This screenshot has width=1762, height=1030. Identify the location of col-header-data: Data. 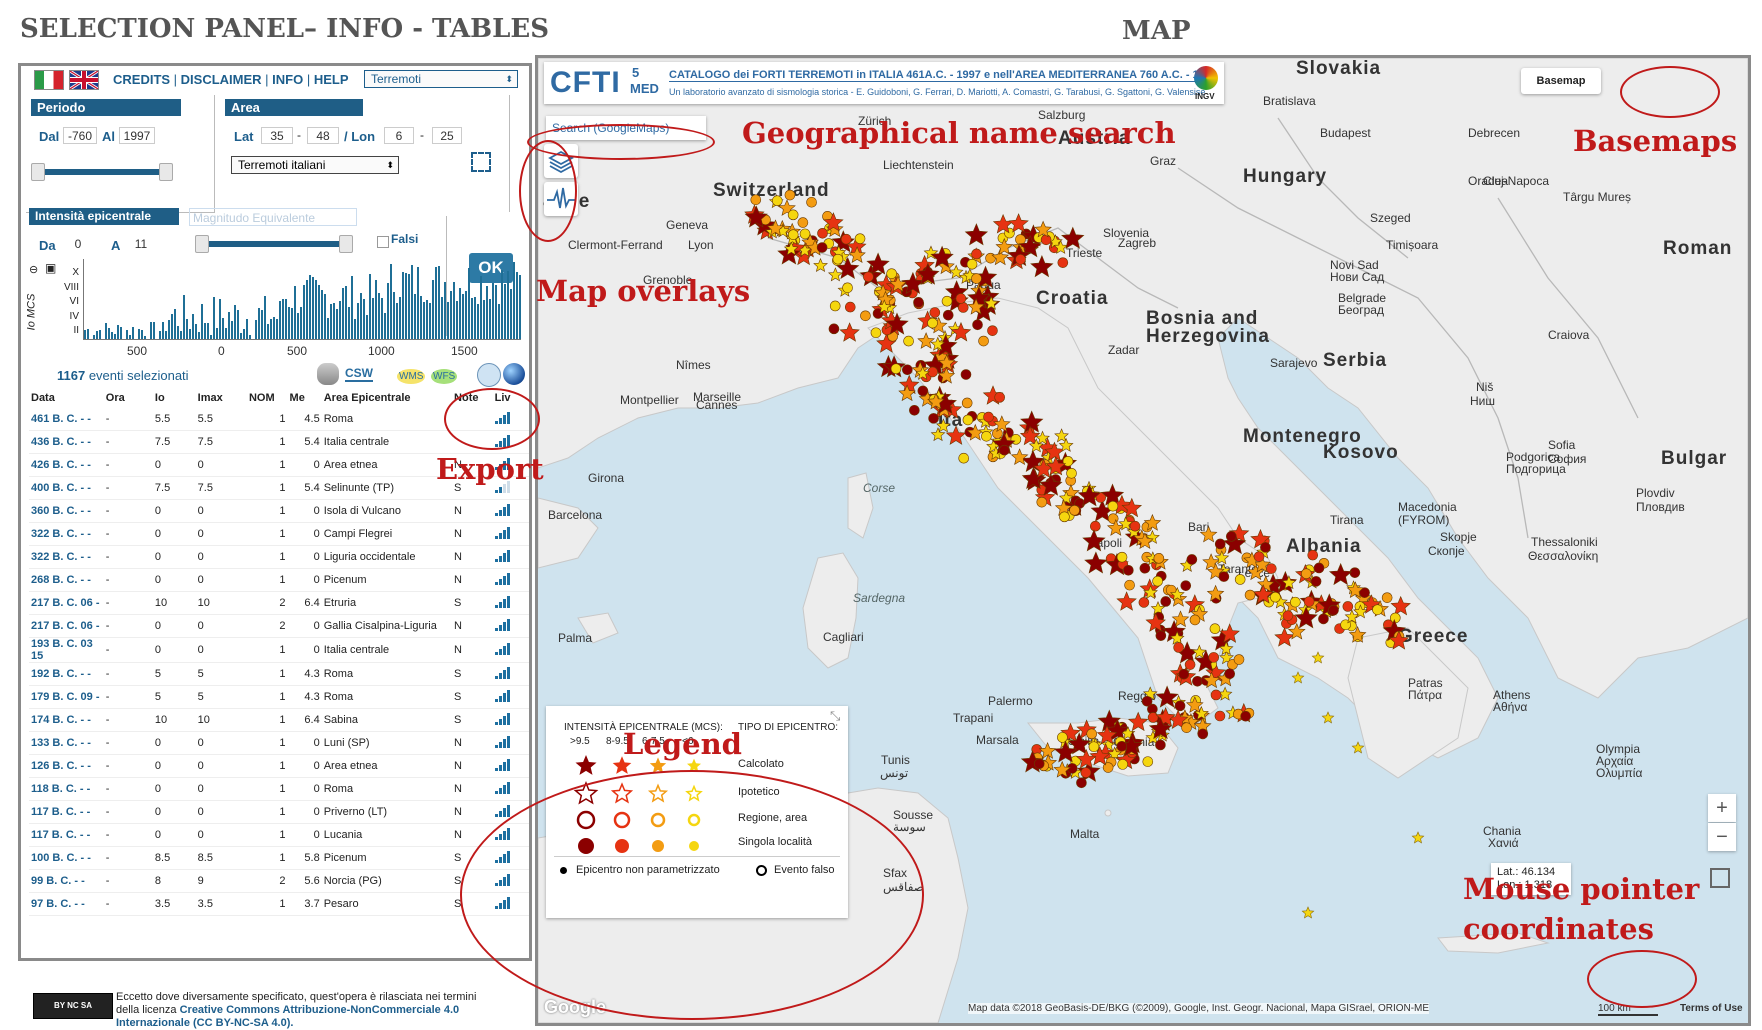
(66, 398).